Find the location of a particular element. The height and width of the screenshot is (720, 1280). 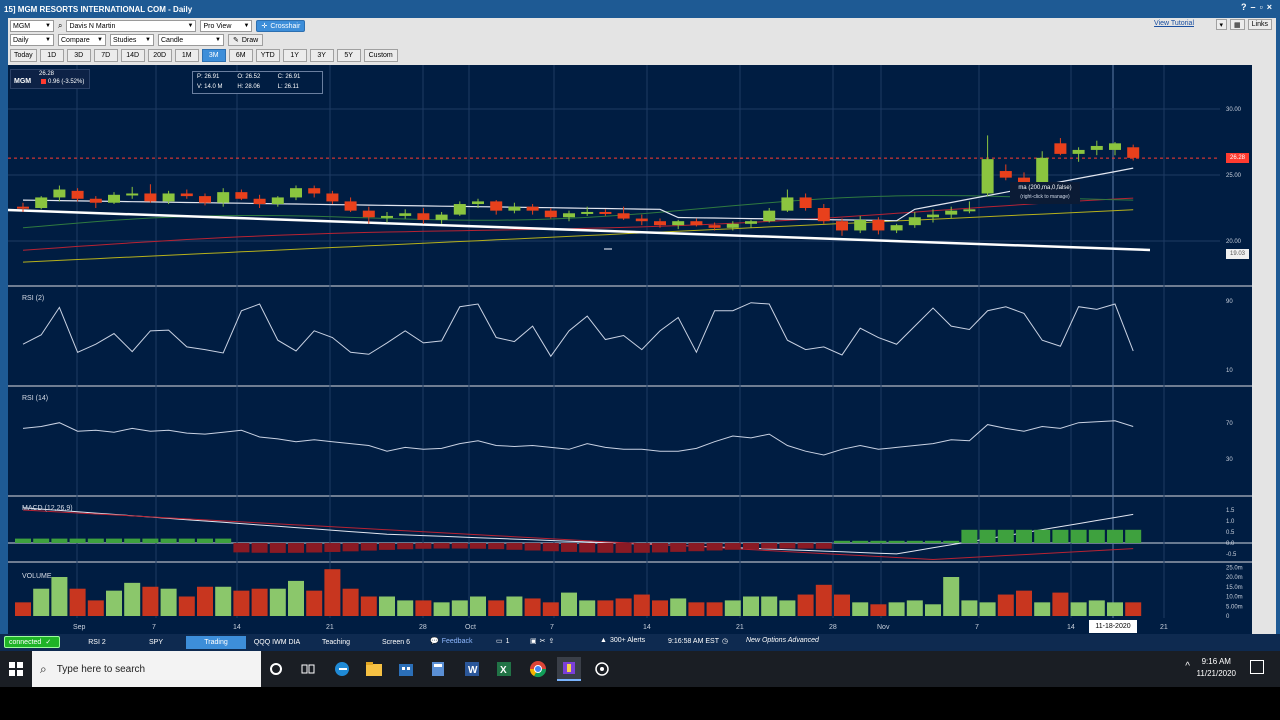

interval-select: Daily ▼ is located at coordinates (32, 40).